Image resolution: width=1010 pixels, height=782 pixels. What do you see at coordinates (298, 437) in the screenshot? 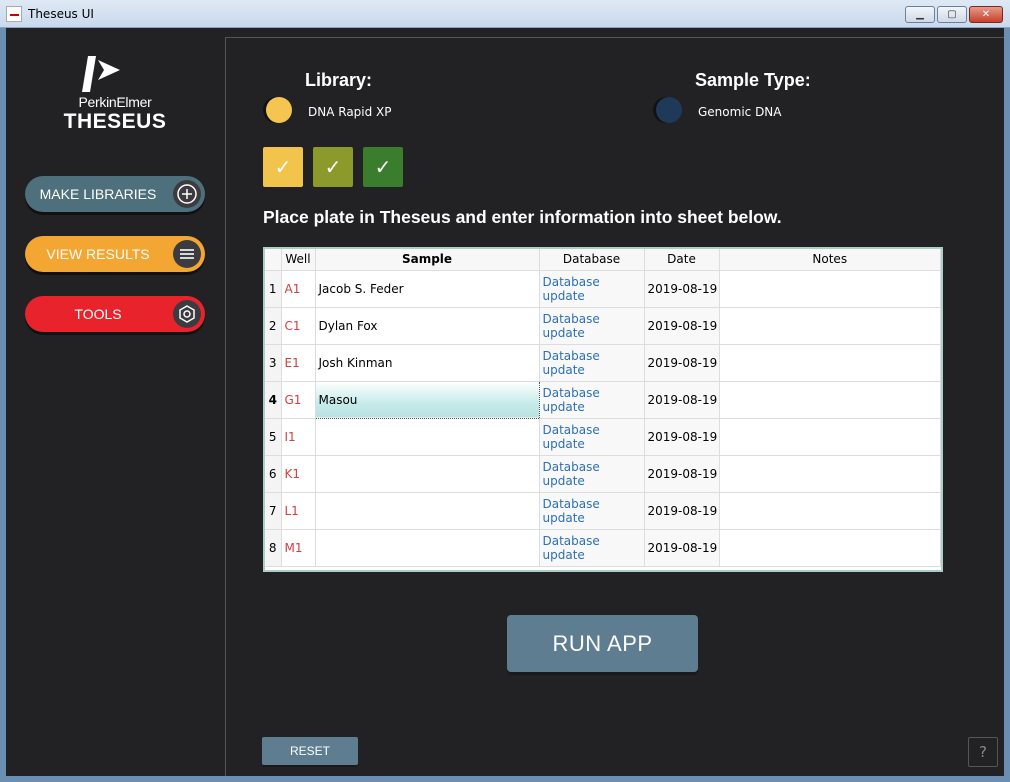
I see `well-cell: I1` at bounding box center [298, 437].